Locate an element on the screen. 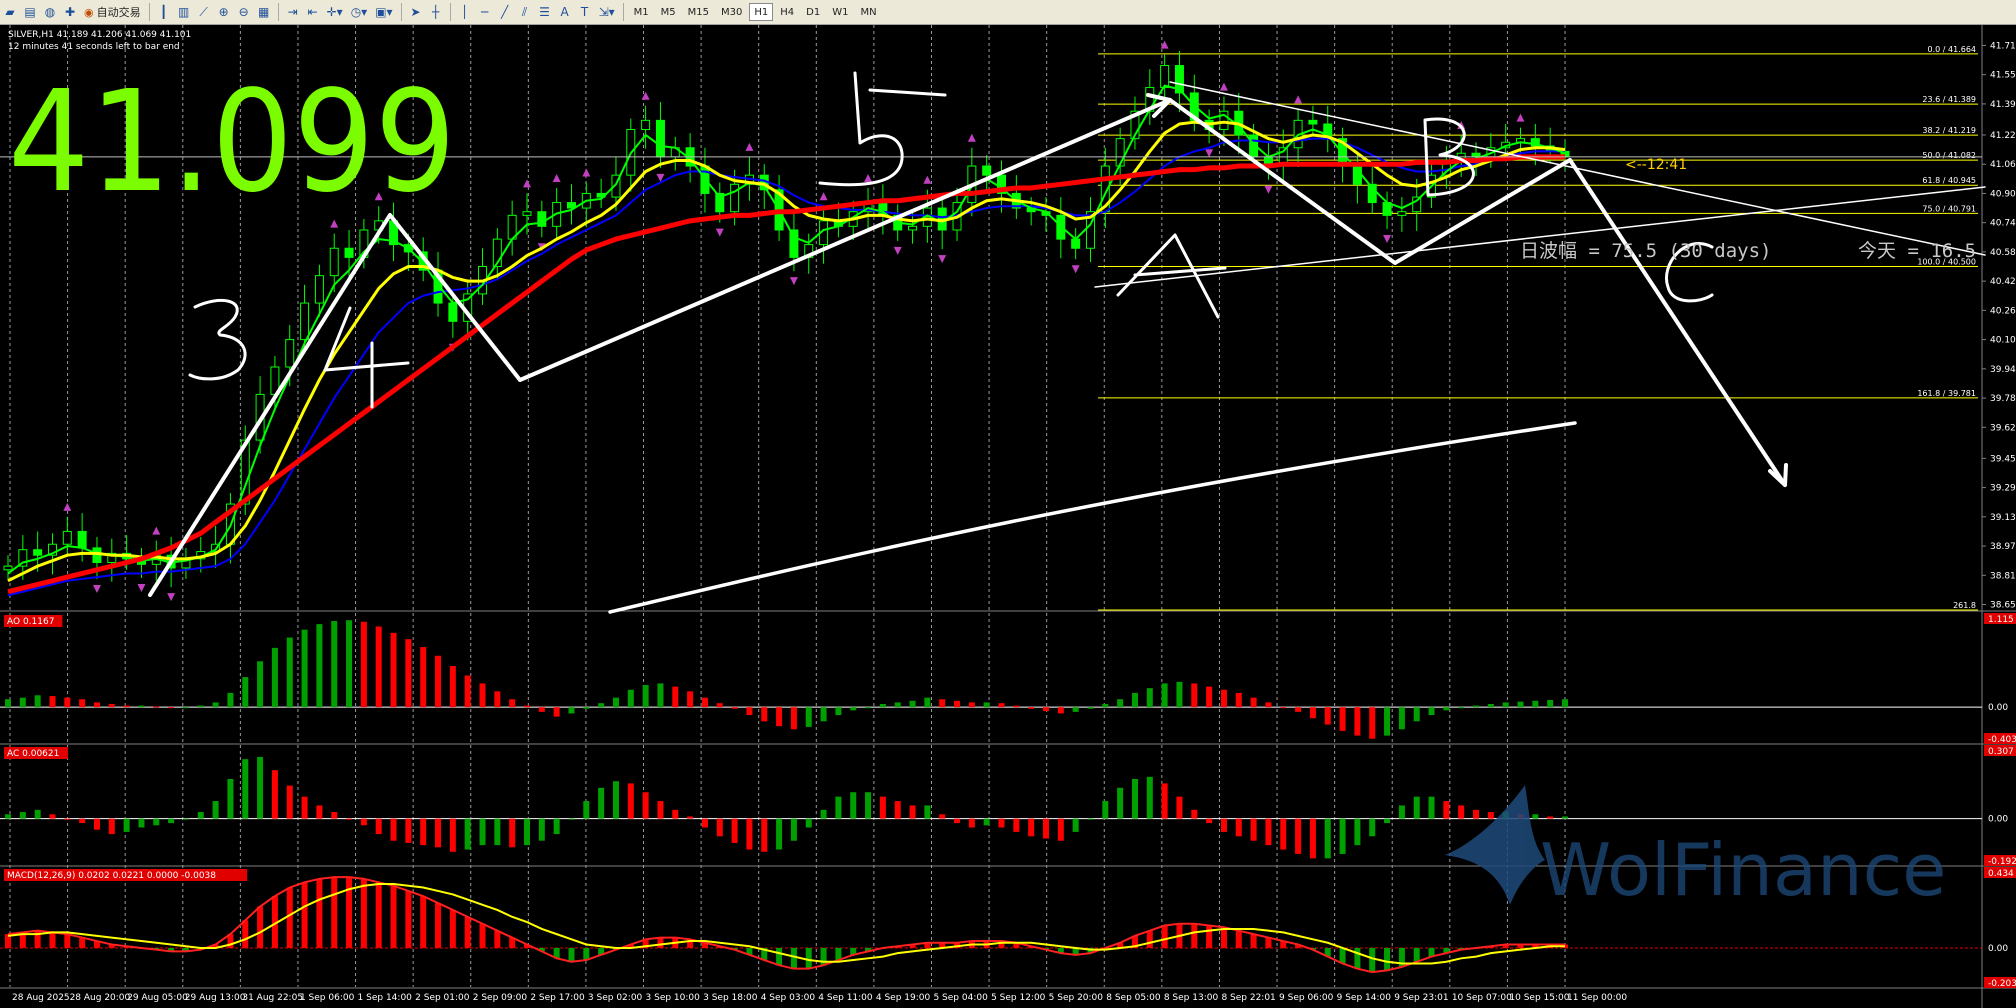 This screenshot has height=1008, width=2016. price-tick-label: 41.55 is located at coordinates (2003, 76).